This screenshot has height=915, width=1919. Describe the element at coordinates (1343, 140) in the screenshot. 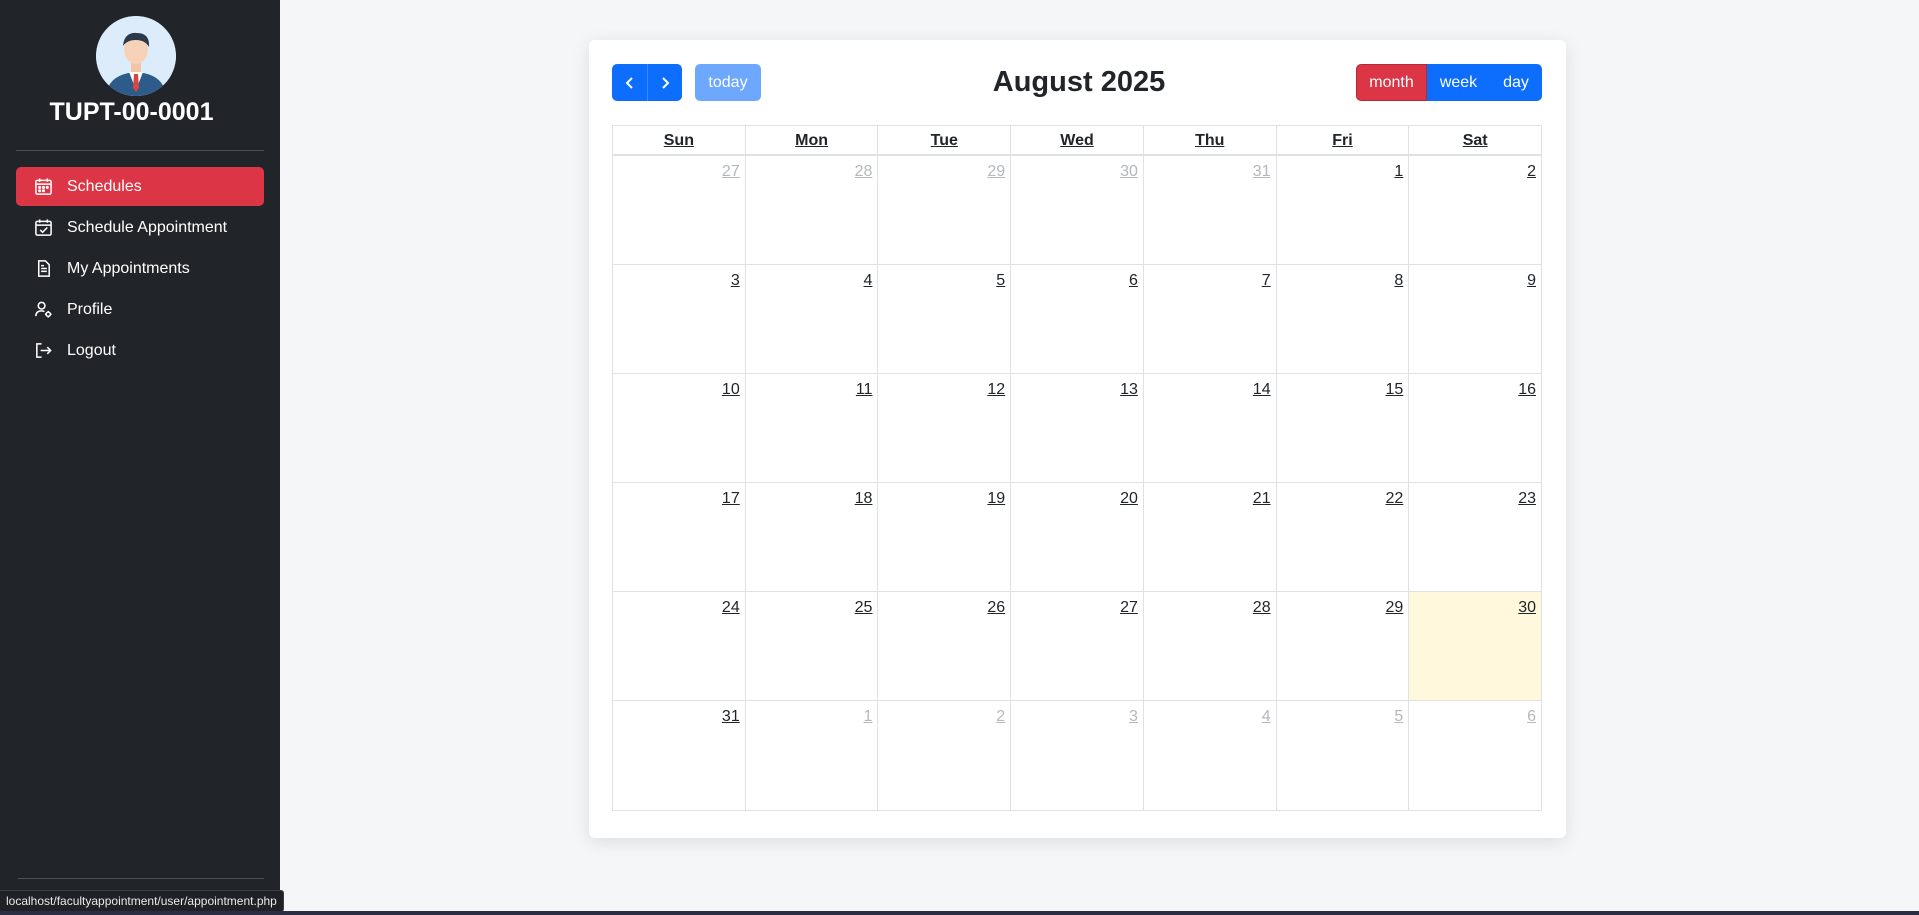

I see `weekday-header-cell: Fri` at that location.